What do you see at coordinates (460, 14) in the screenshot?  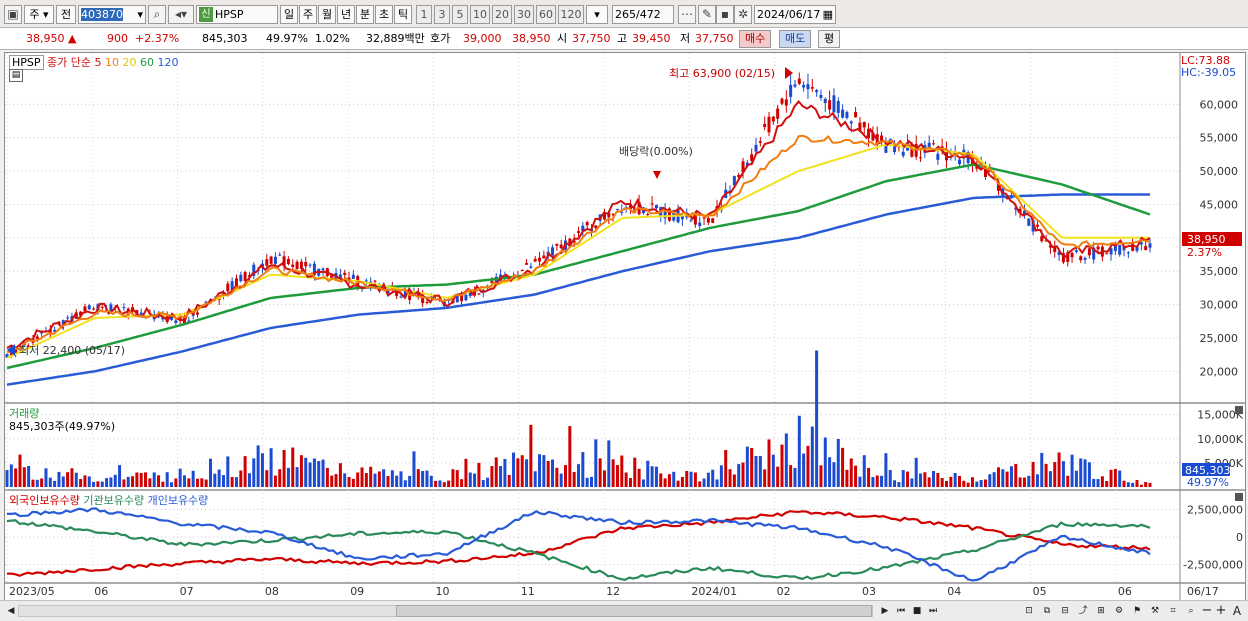 I see `minute-5: 5` at bounding box center [460, 14].